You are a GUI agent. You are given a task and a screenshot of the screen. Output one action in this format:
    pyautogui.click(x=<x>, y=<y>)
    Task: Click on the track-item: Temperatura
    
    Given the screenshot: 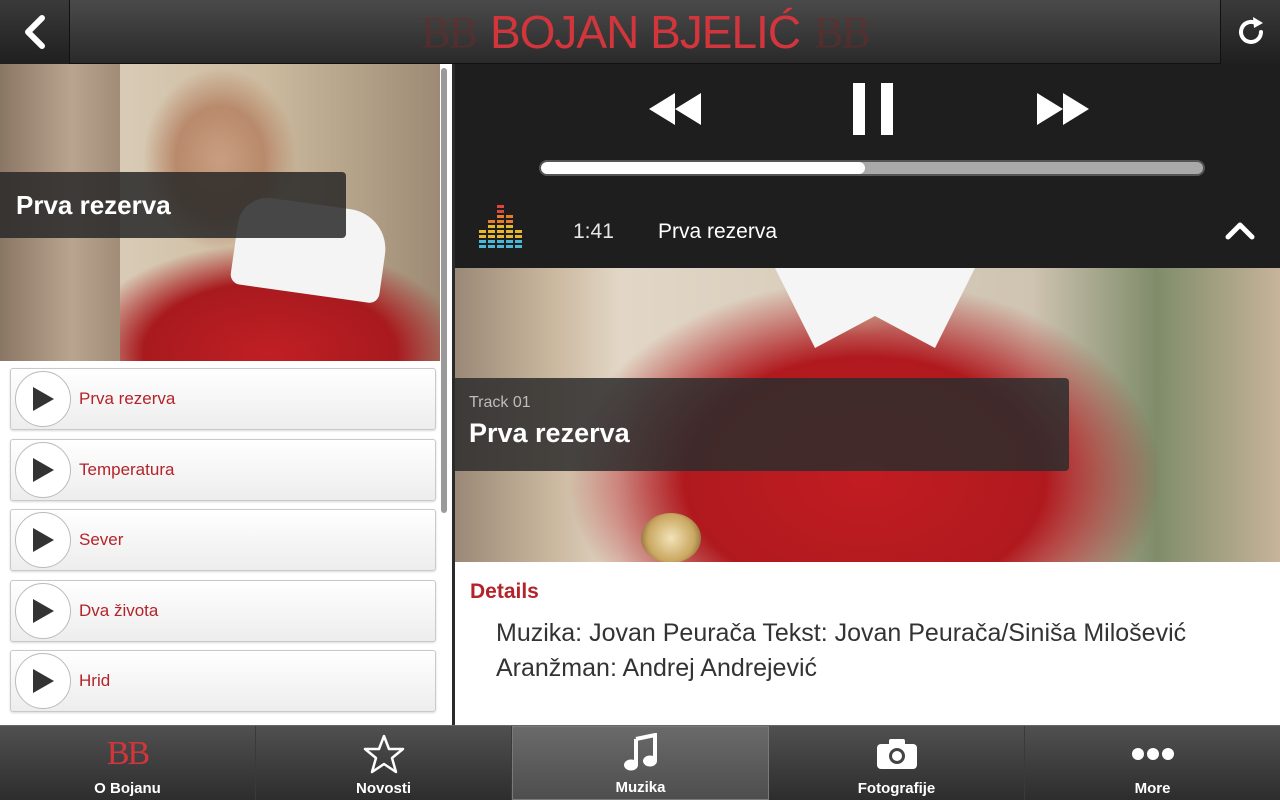 What is the action you would take?
    pyautogui.click(x=223, y=469)
    